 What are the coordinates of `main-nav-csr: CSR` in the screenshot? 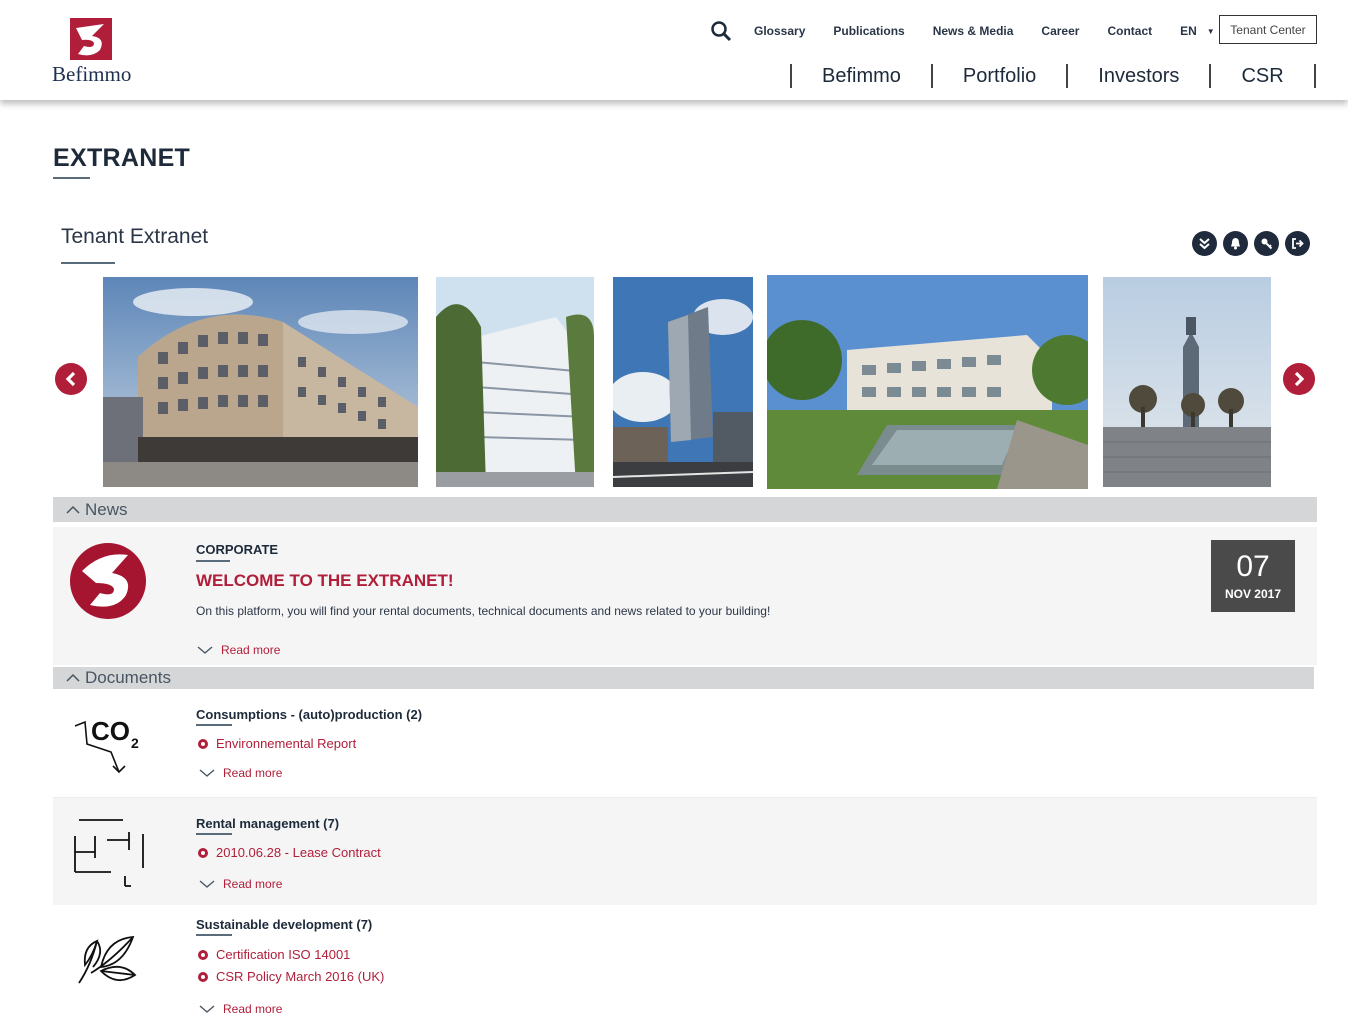 It's located at (1262, 76).